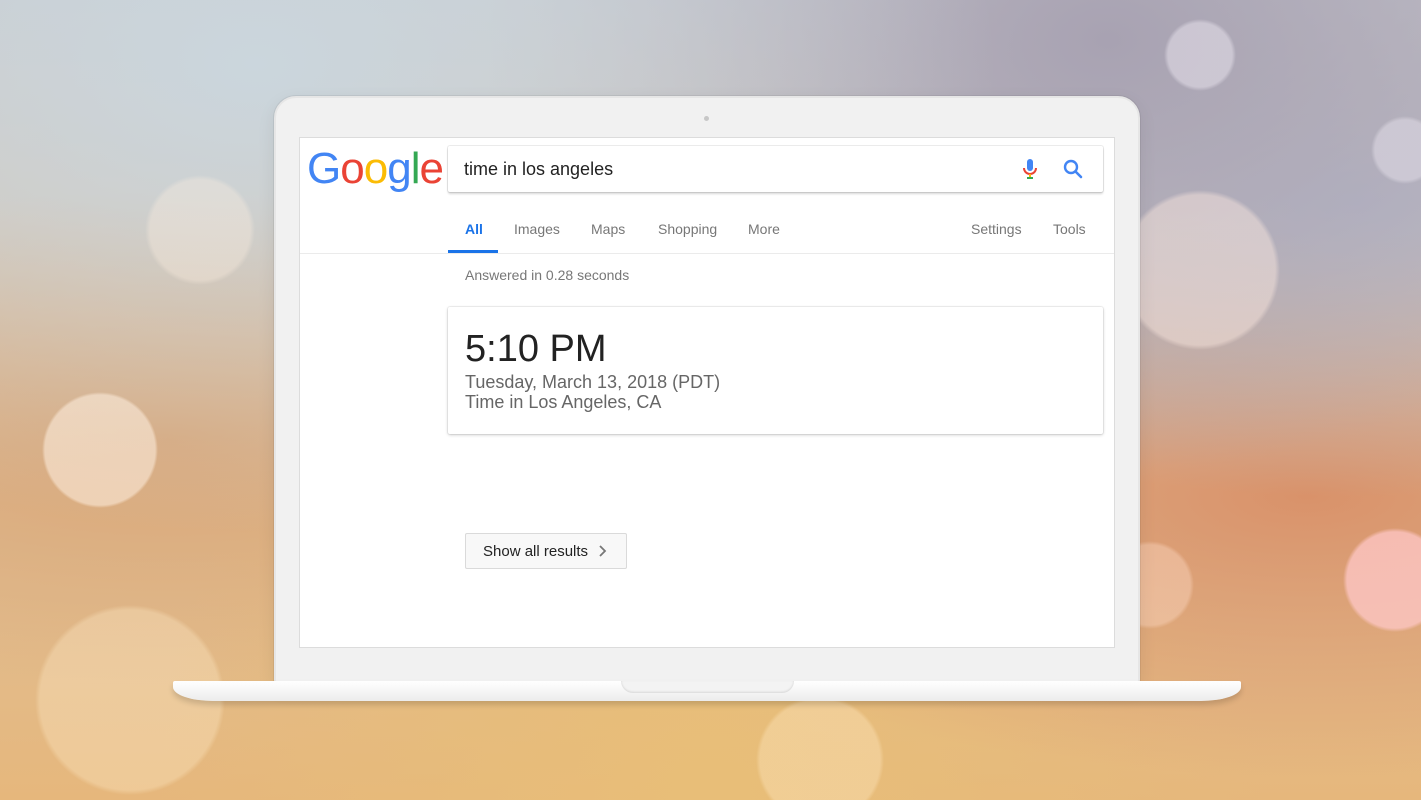  I want to click on location-line: Time in Los Angeles, CA, so click(563, 402).